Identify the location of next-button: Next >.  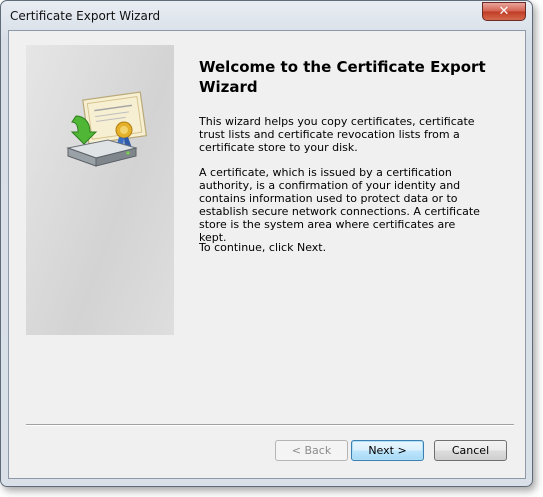
(387, 450).